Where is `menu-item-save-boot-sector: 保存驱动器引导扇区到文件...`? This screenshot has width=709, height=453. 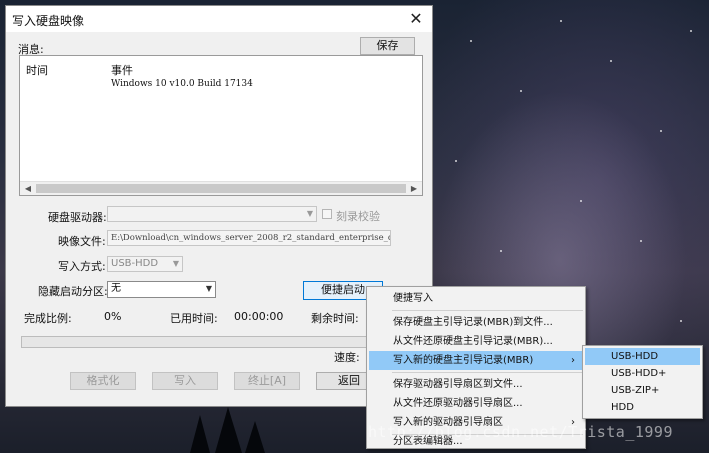 menu-item-save-boot-sector: 保存驱动器引导扇区到文件... is located at coordinates (476, 384).